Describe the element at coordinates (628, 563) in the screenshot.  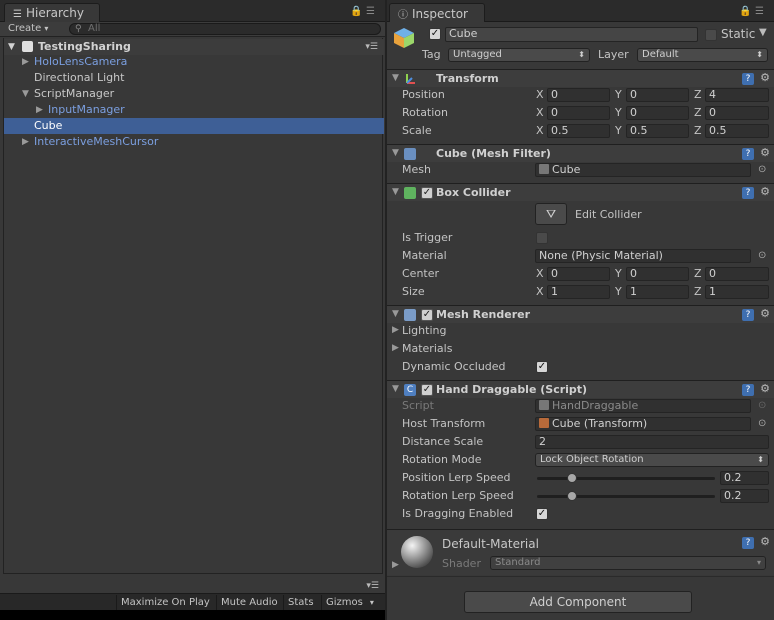
I see `shader-dropdown: Standard ▾` at that location.